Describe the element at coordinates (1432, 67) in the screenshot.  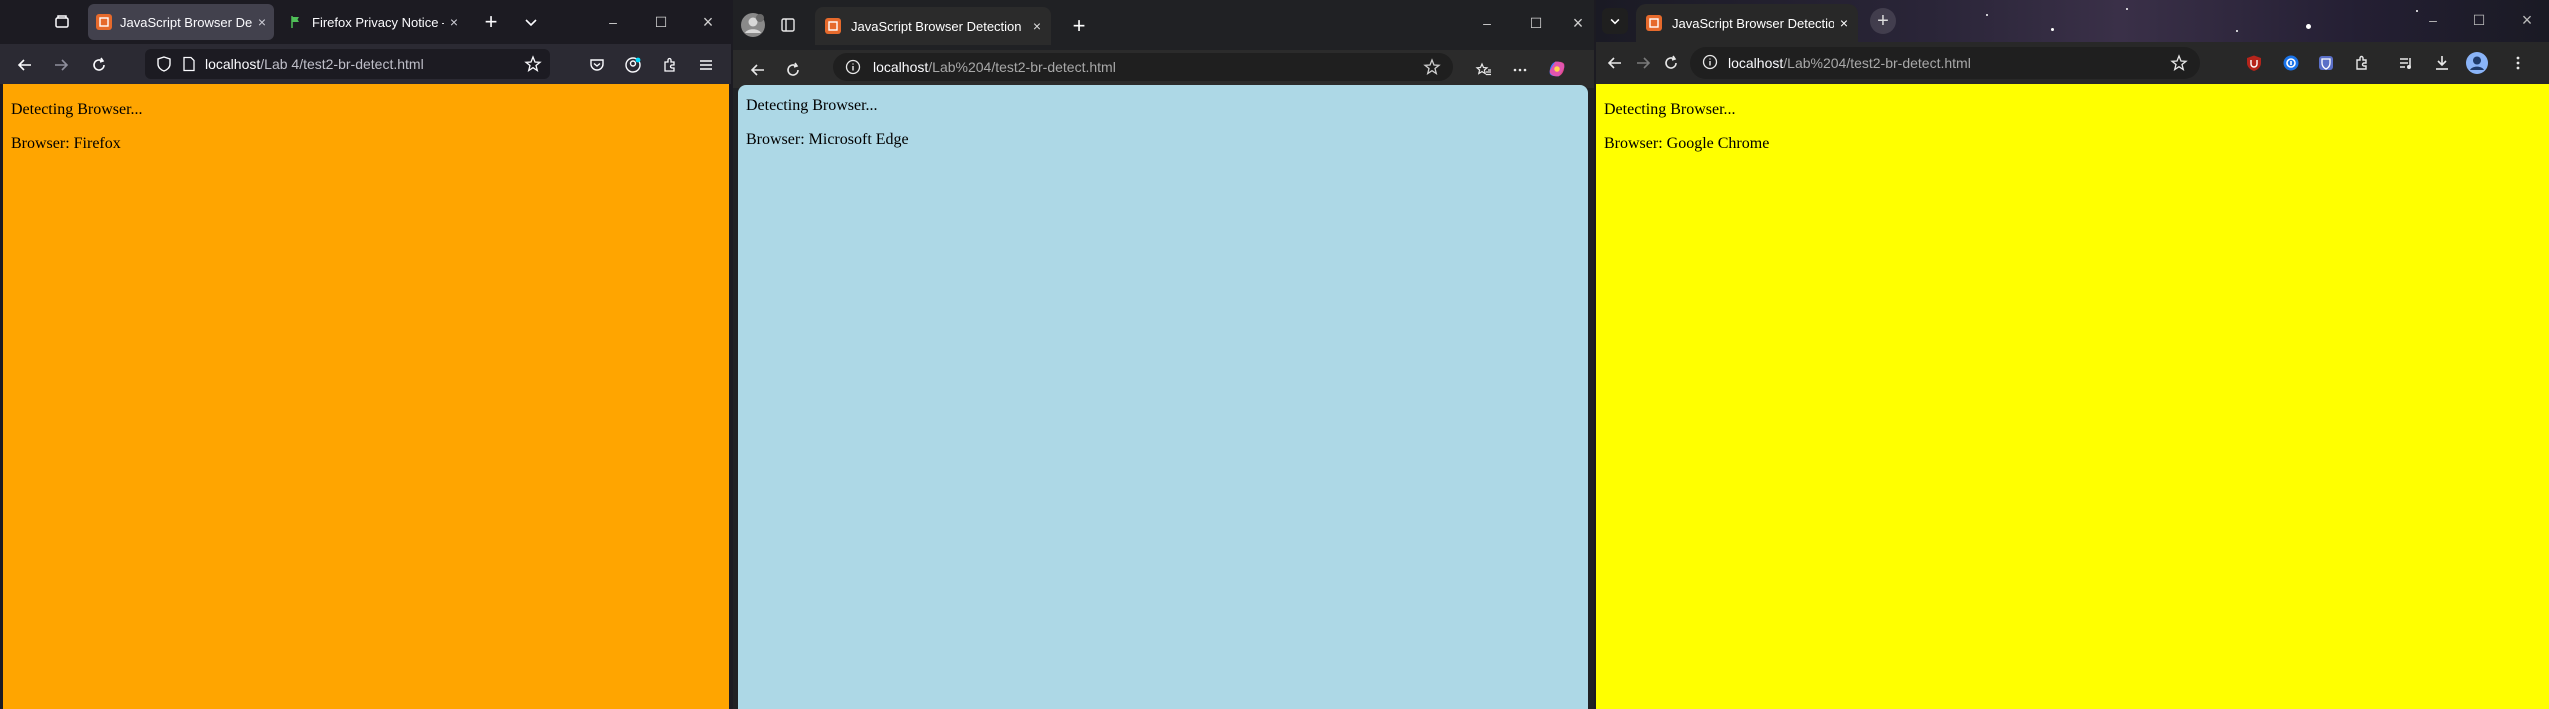
I see `favorite-star-icon` at that location.